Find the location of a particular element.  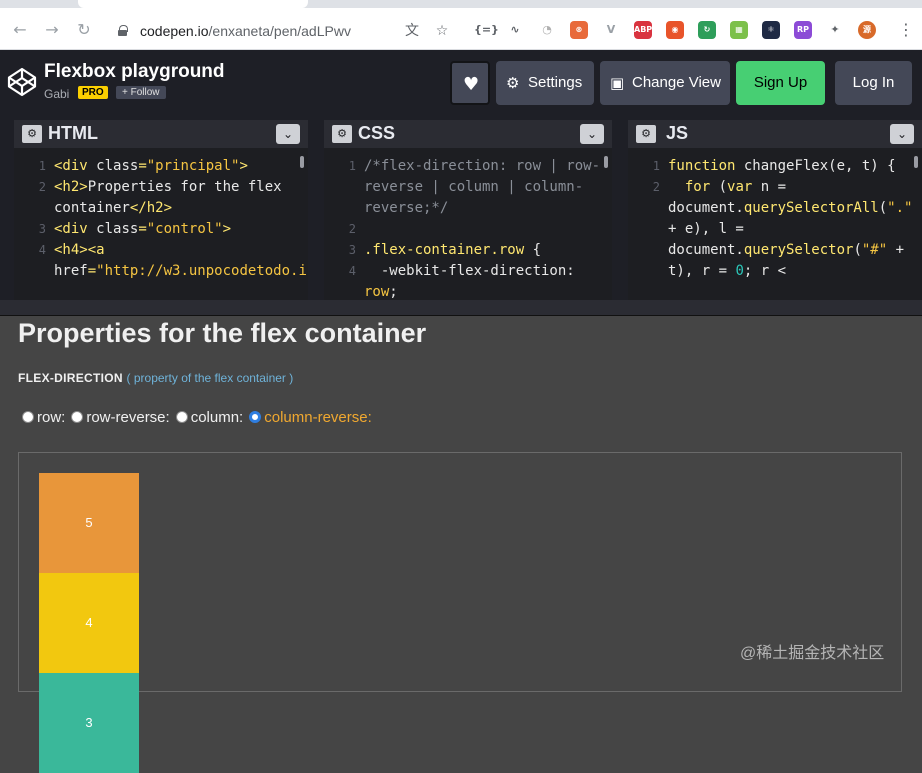

gear-icon: ⚙ is located at coordinates (513, 83).